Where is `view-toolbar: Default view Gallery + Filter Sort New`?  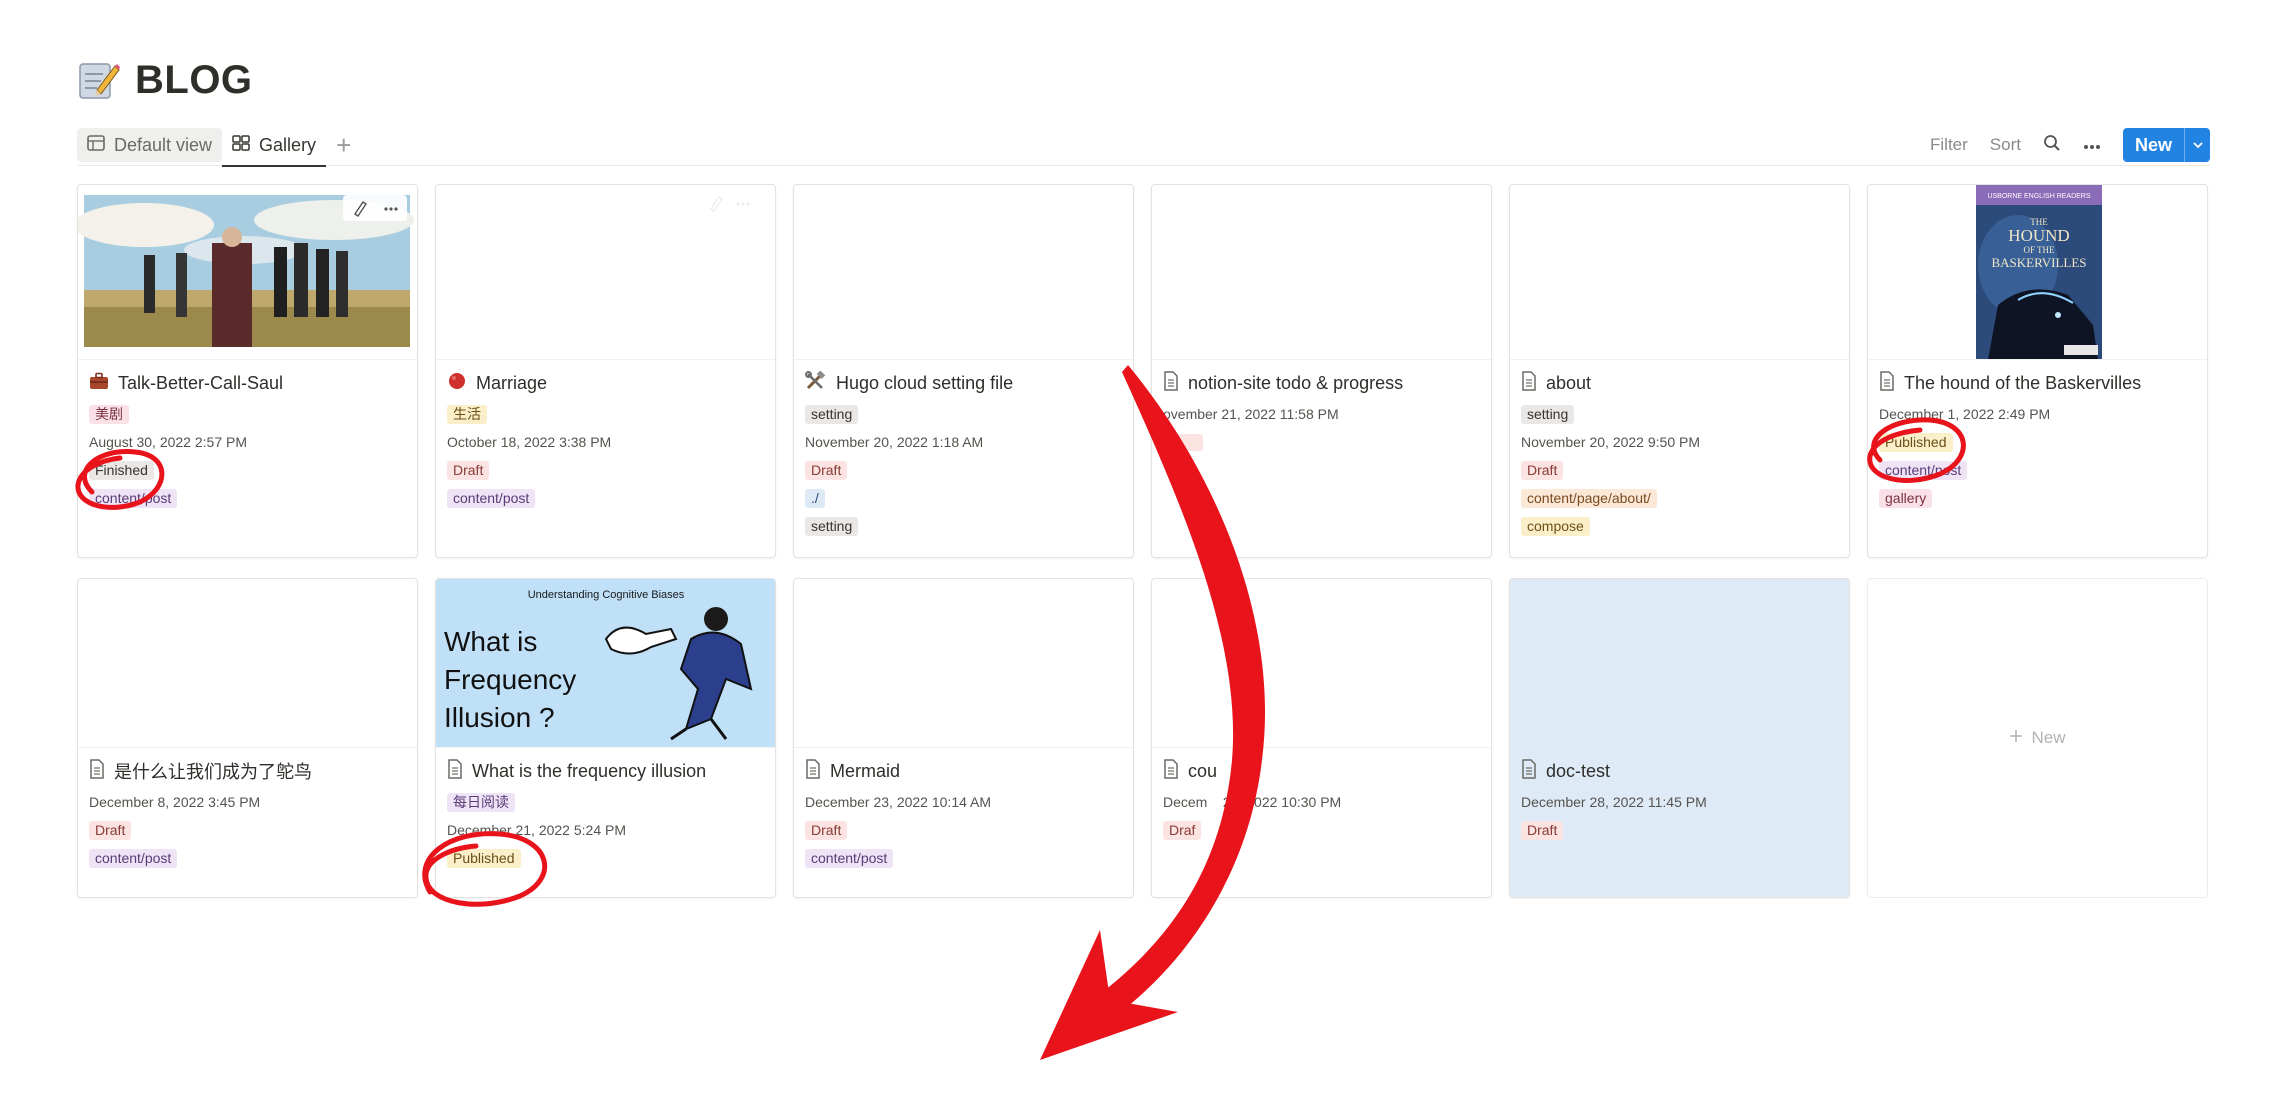 view-toolbar: Default view Gallery + Filter Sort New is located at coordinates (1143, 145).